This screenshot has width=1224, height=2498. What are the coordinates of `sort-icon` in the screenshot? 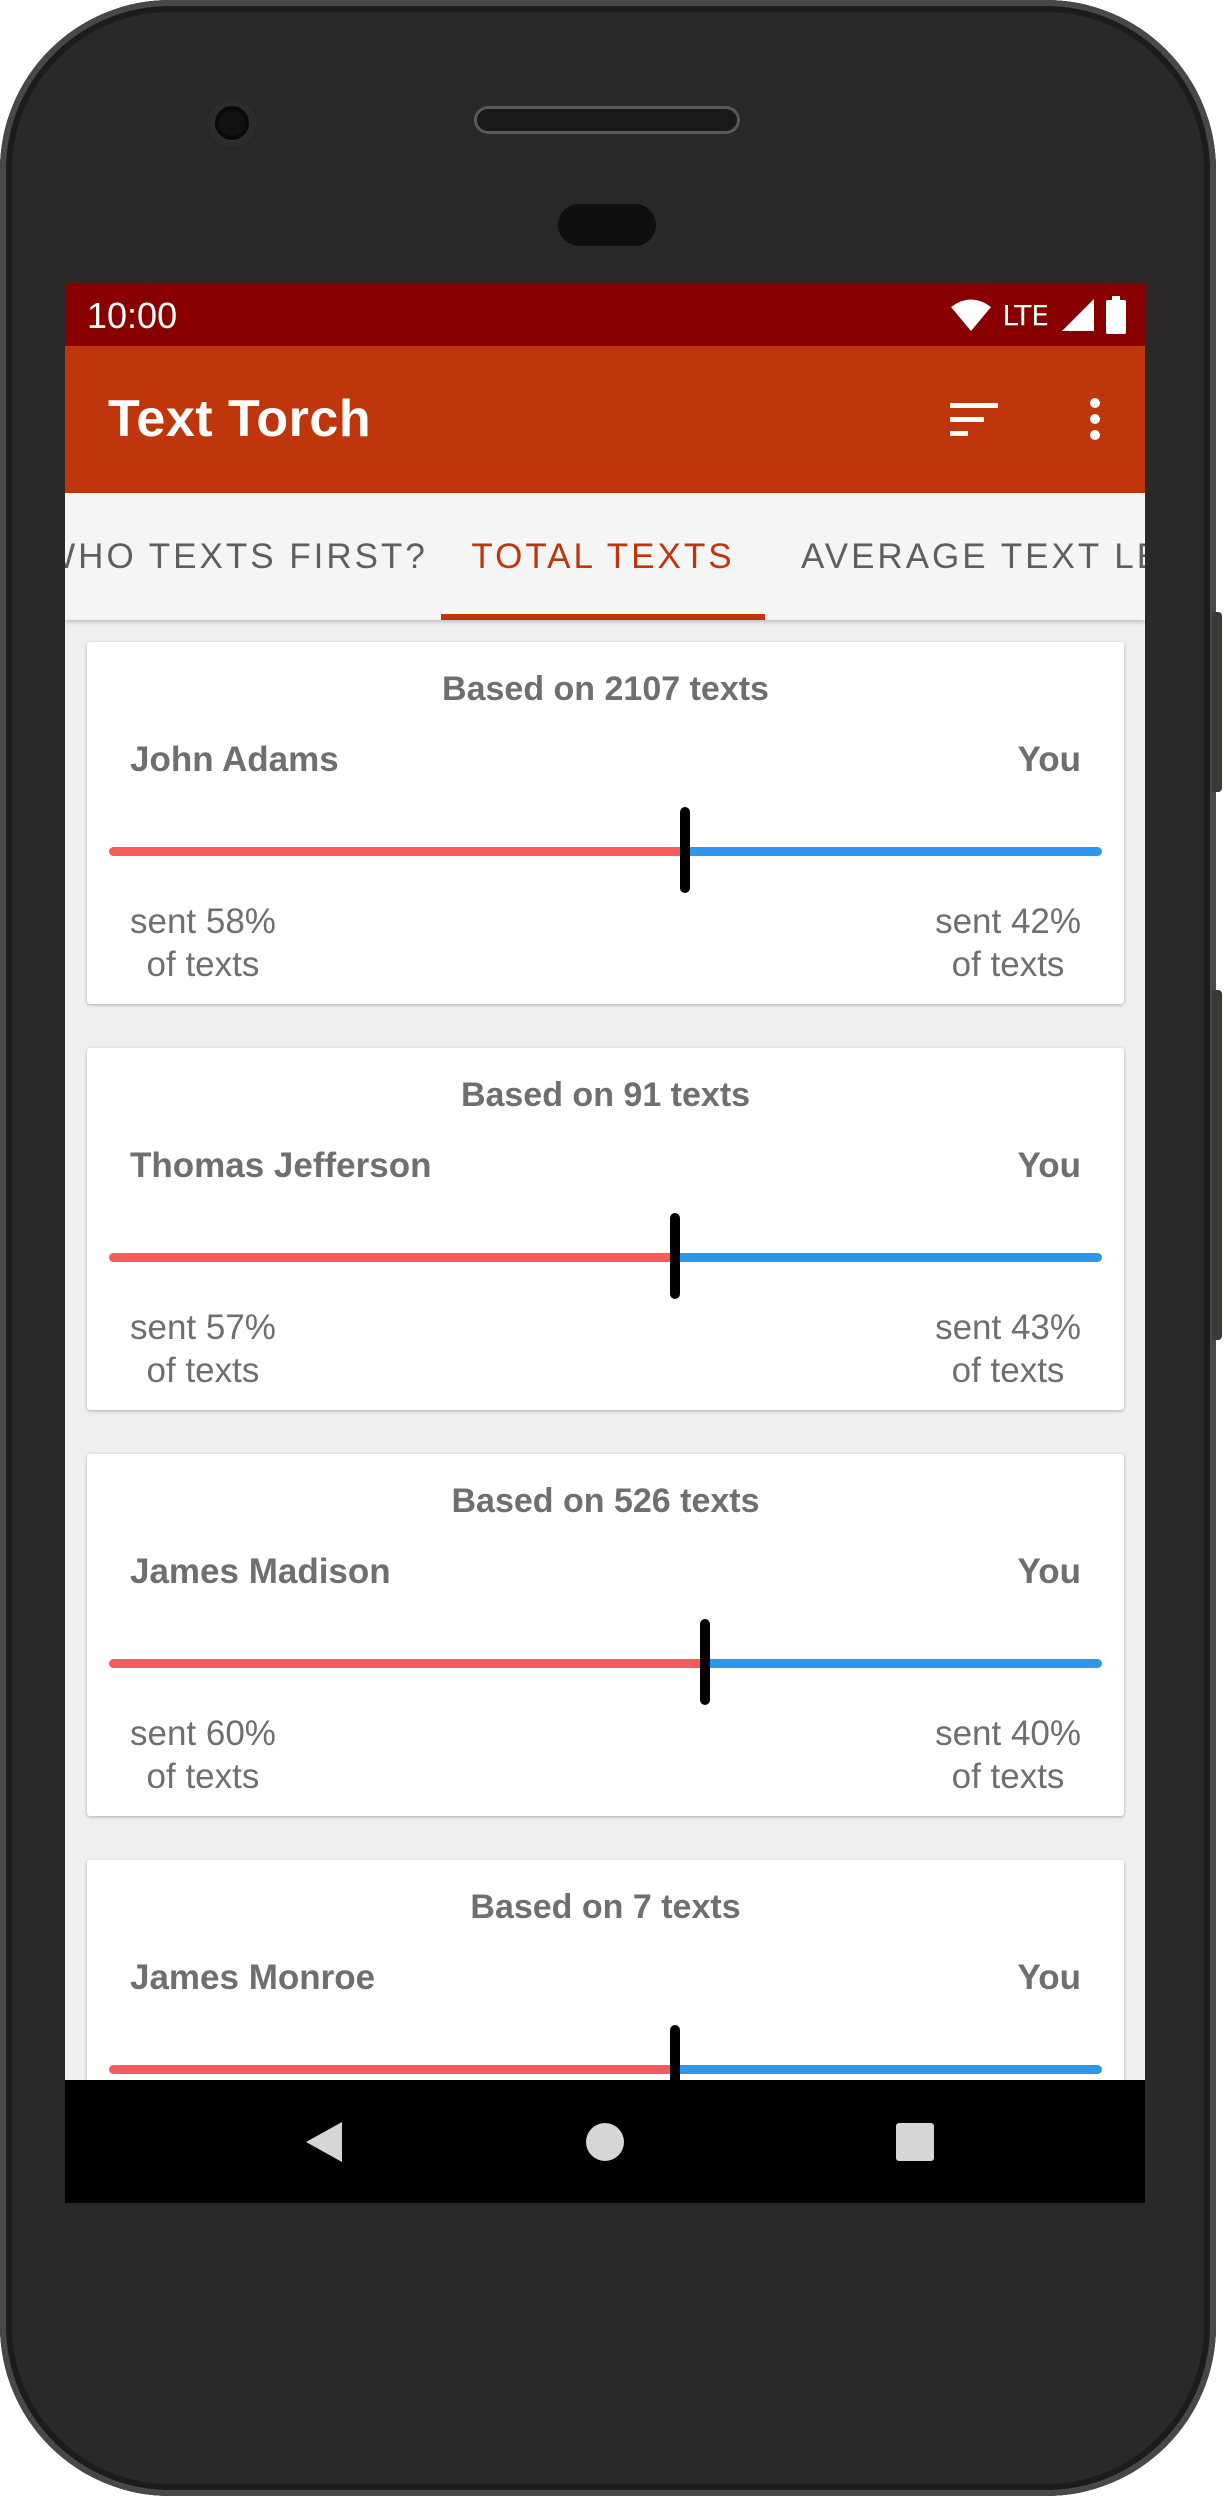 It's located at (974, 419).